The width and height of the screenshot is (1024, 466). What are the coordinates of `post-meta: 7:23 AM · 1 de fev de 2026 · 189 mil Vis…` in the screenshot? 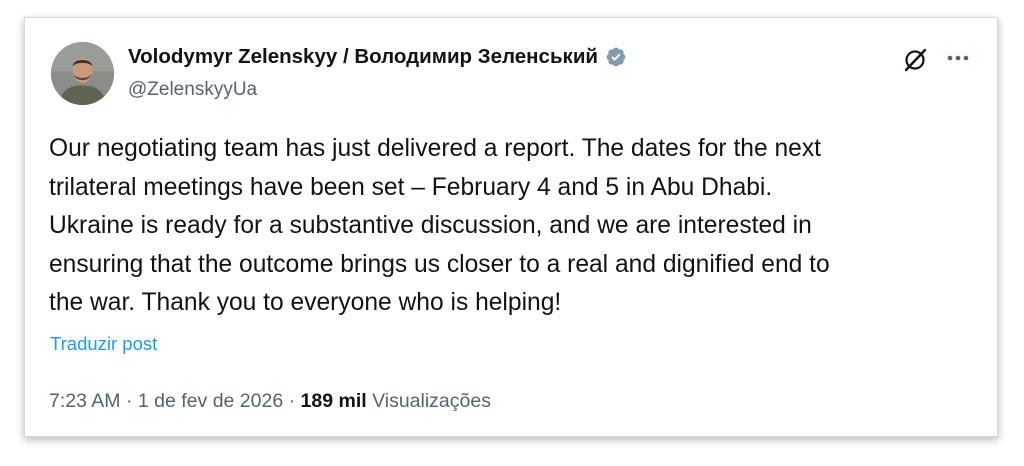 It's located at (270, 401).